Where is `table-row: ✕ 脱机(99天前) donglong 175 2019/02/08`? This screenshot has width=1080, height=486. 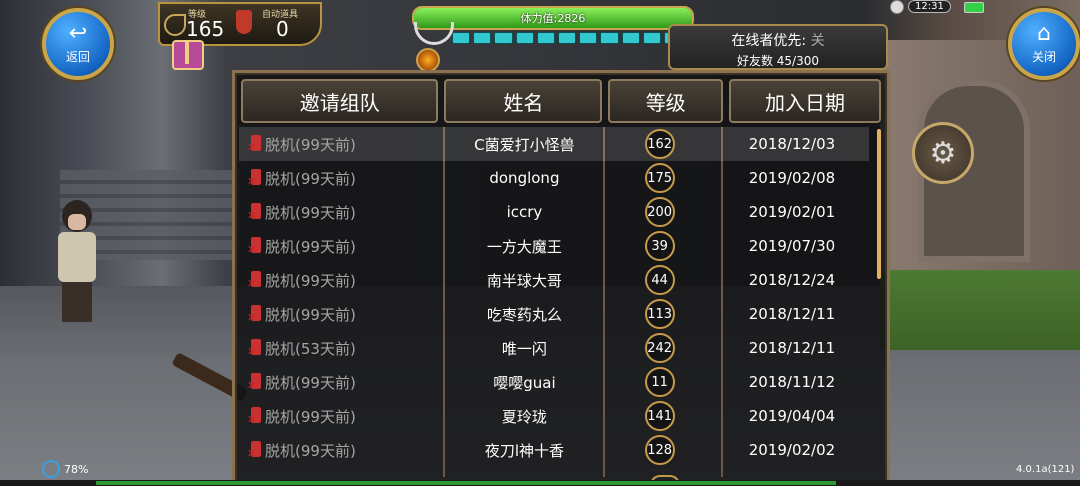 table-row: ✕ 脱机(99天前) donglong 175 2019/02/08 is located at coordinates (554, 178).